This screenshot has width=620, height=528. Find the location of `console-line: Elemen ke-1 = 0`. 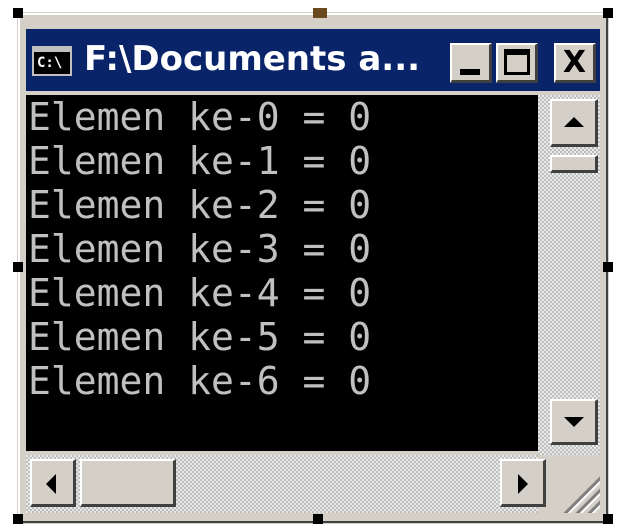

console-line: Elemen ke-1 = 0 is located at coordinates (200, 161).